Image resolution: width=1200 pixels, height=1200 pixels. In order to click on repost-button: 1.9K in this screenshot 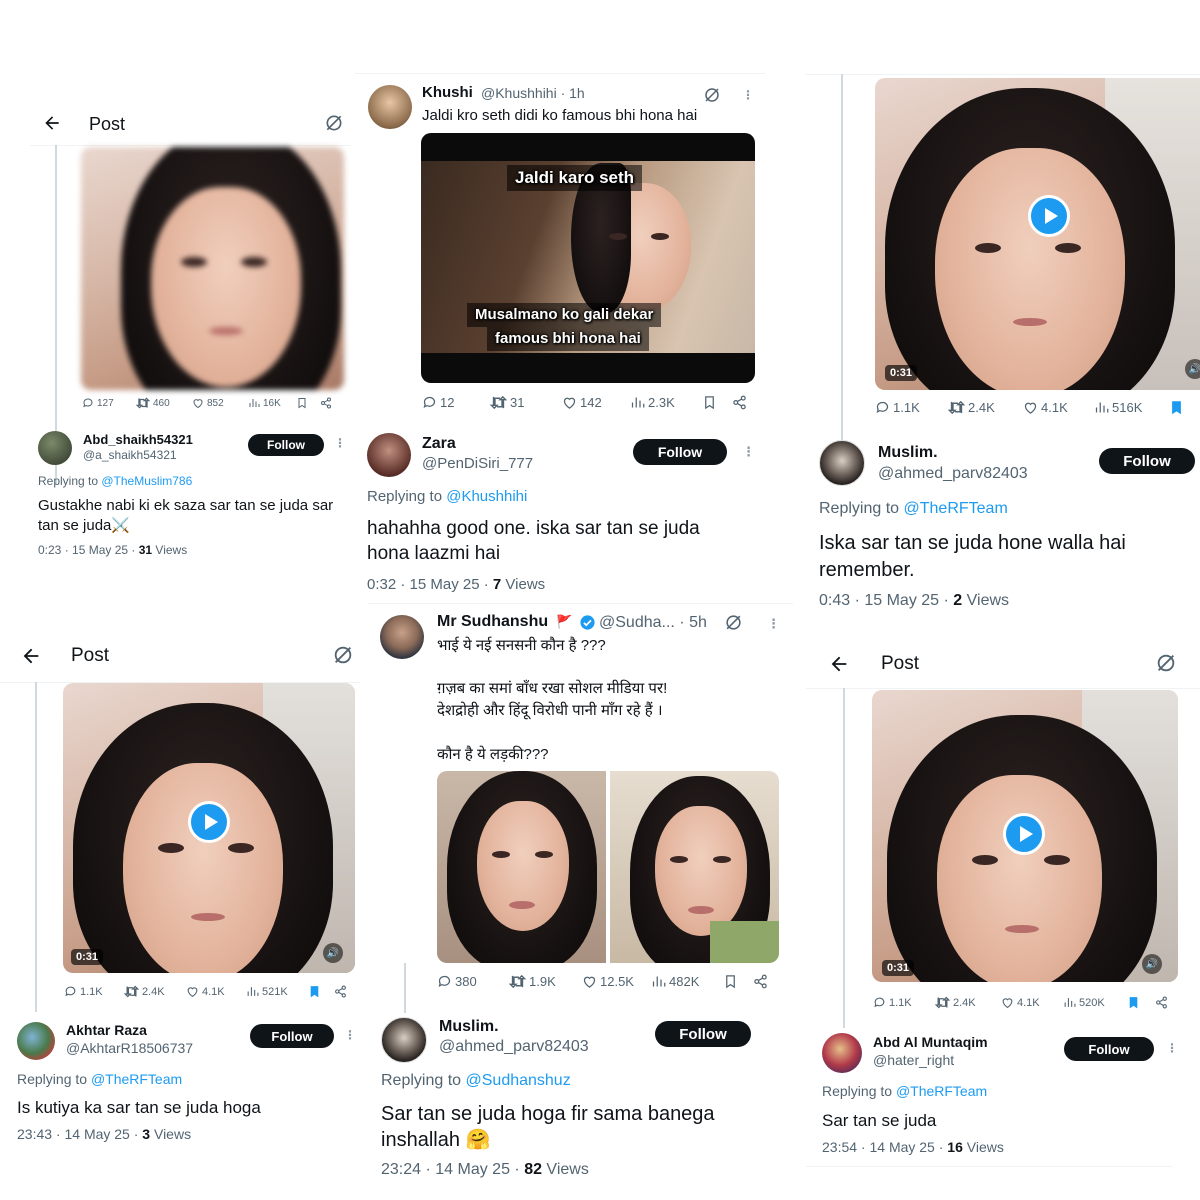, I will do `click(545, 981)`.